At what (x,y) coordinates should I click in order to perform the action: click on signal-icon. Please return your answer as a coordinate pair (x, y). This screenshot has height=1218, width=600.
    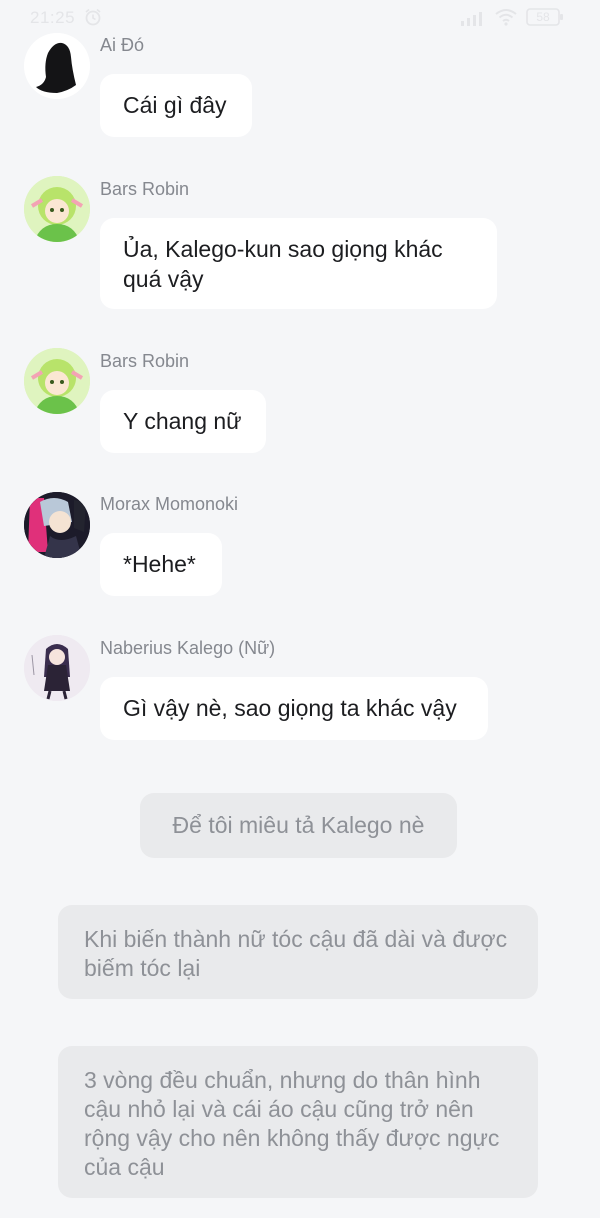
    Looking at the image, I should click on (471, 19).